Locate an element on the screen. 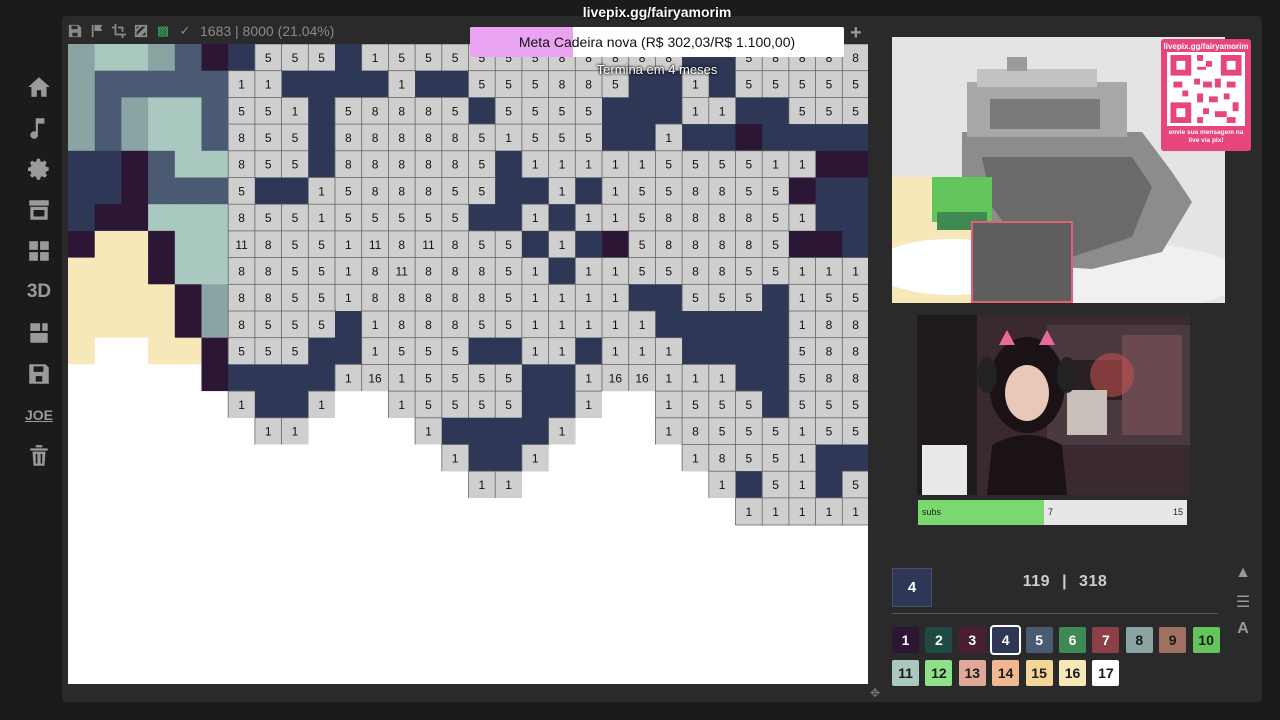 The image size is (1280, 720). home-up-icon: ▲ is located at coordinates (1243, 575).